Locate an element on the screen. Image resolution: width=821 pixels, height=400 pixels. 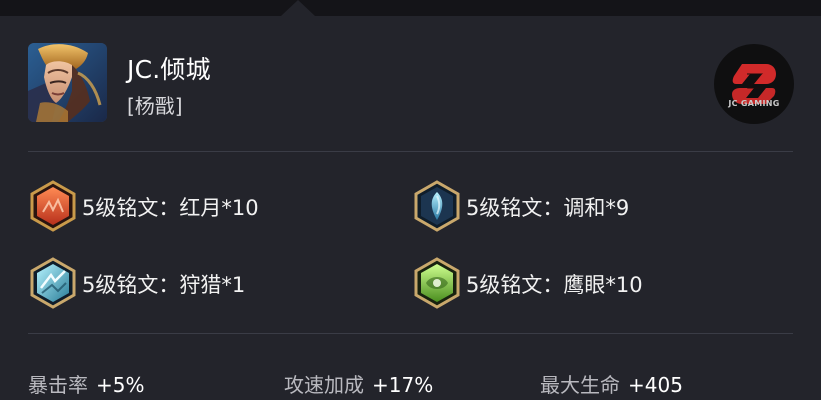
hero-portrait-icon is located at coordinates (67, 82).